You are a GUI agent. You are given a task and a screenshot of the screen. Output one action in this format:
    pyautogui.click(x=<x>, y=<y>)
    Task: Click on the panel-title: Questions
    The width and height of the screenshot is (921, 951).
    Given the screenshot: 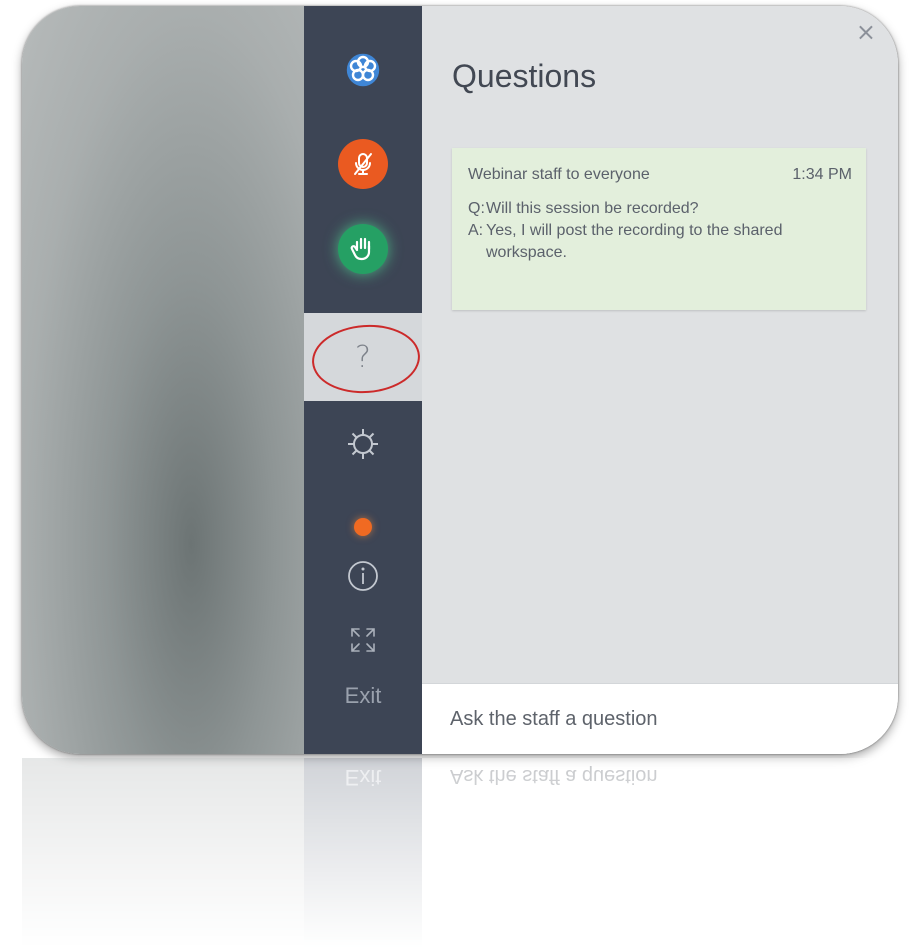 What is the action you would take?
    pyautogui.click(x=524, y=76)
    